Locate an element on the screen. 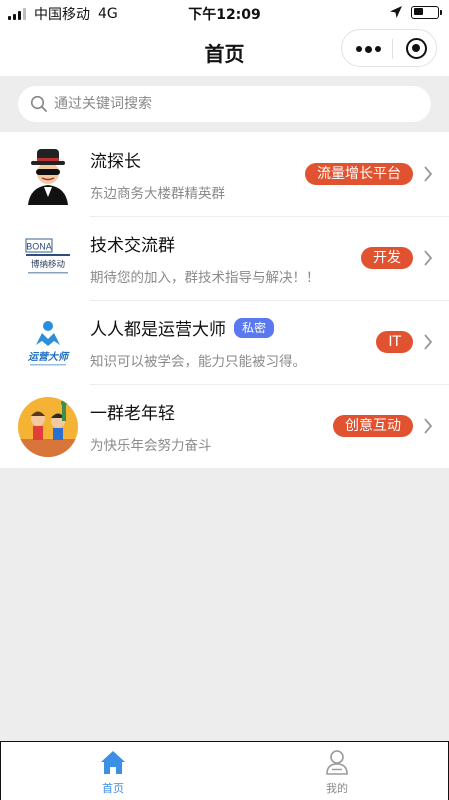 Image resolution: width=449 pixels, height=800 pixels. group-name: 一群老年轻 is located at coordinates (132, 414).